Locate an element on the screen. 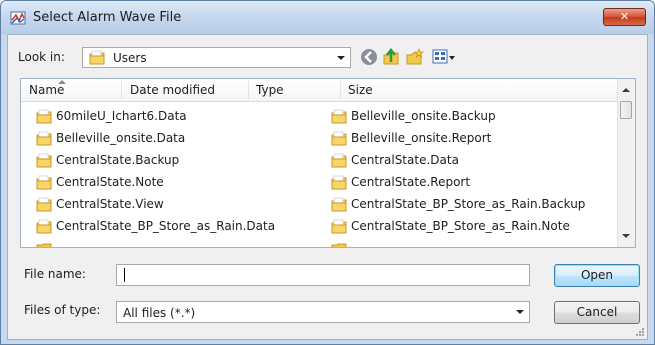 The width and height of the screenshot is (655, 345). close-button: ✕ is located at coordinates (624, 17).